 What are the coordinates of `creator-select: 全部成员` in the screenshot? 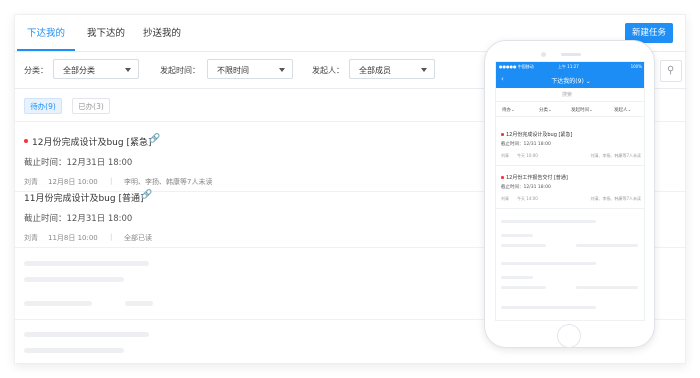 It's located at (392, 69).